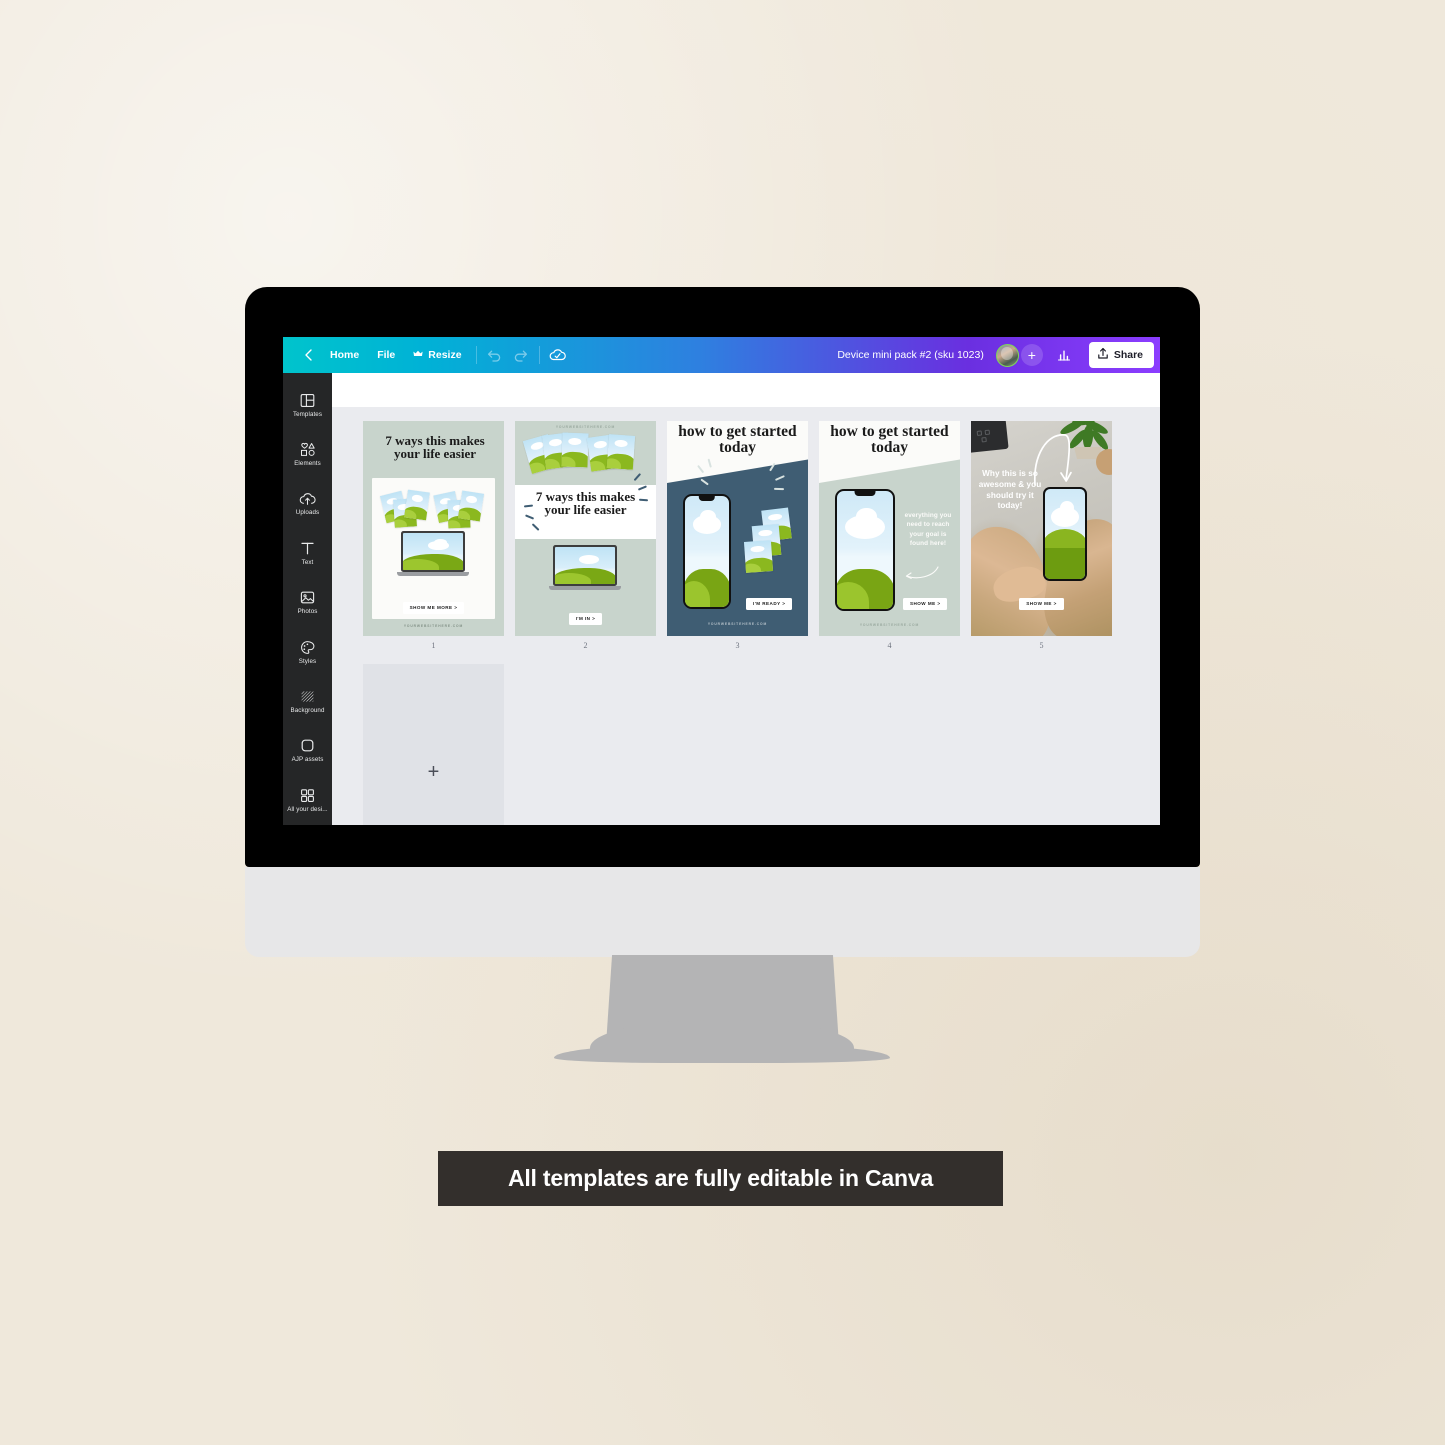  What do you see at coordinates (433, 553) in the screenshot?
I see `laptop-mockup` at bounding box center [433, 553].